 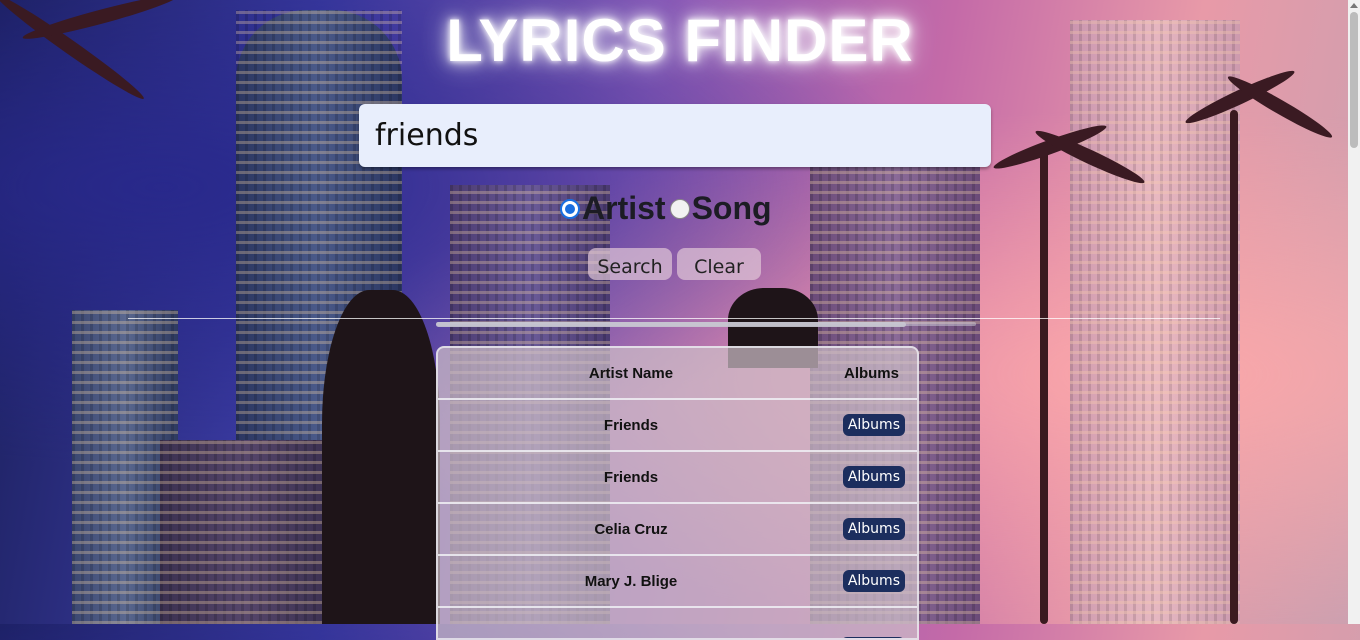 I want to click on column-header-albums: Albums, so click(x=871, y=373).